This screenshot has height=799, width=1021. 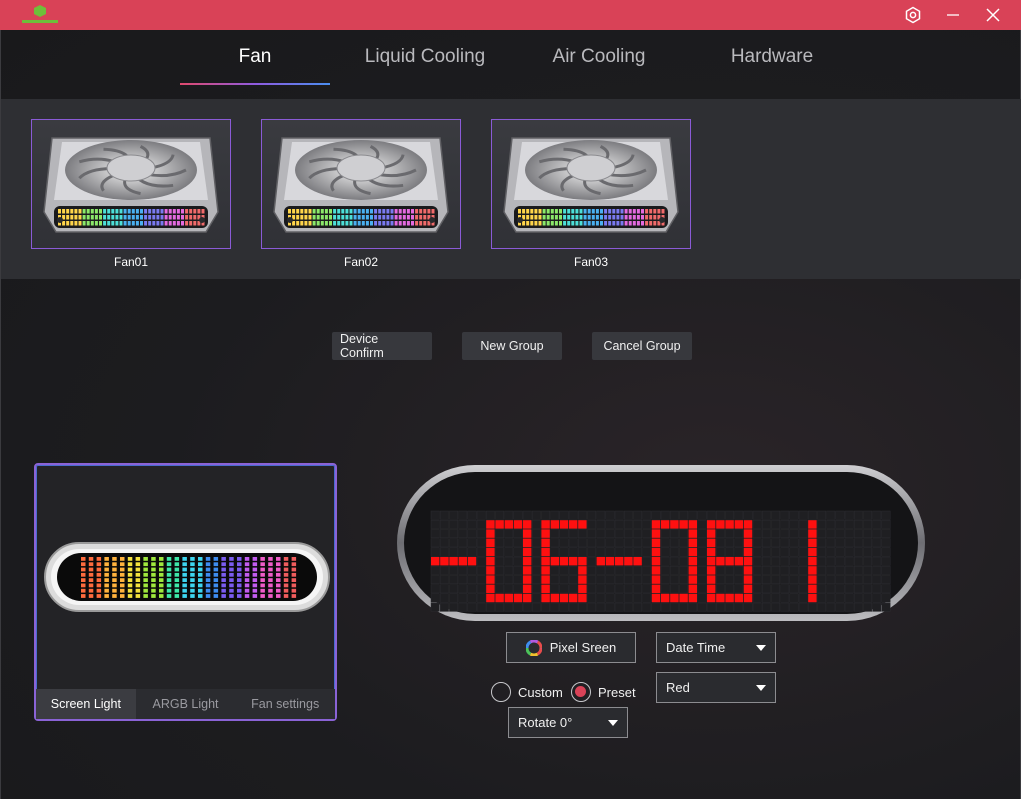 What do you see at coordinates (255, 57) in the screenshot?
I see `tab-fan: Fan` at bounding box center [255, 57].